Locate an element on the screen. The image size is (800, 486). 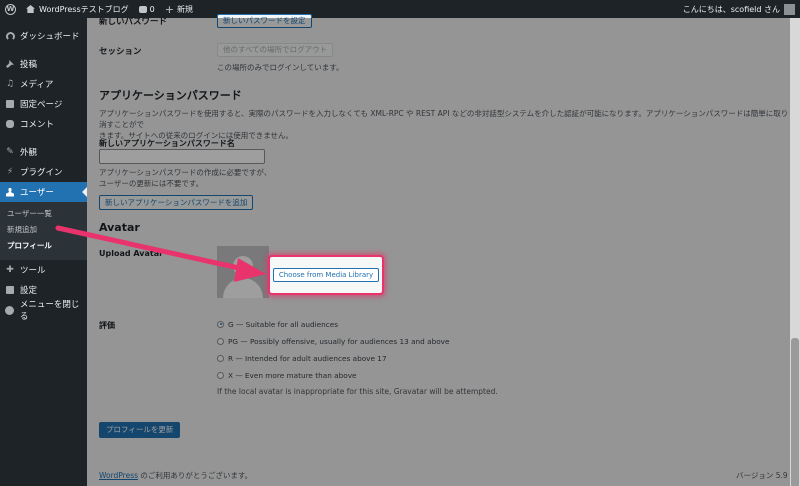
sidebar-item-tools: ✚ ツール is located at coordinates (43, 270).